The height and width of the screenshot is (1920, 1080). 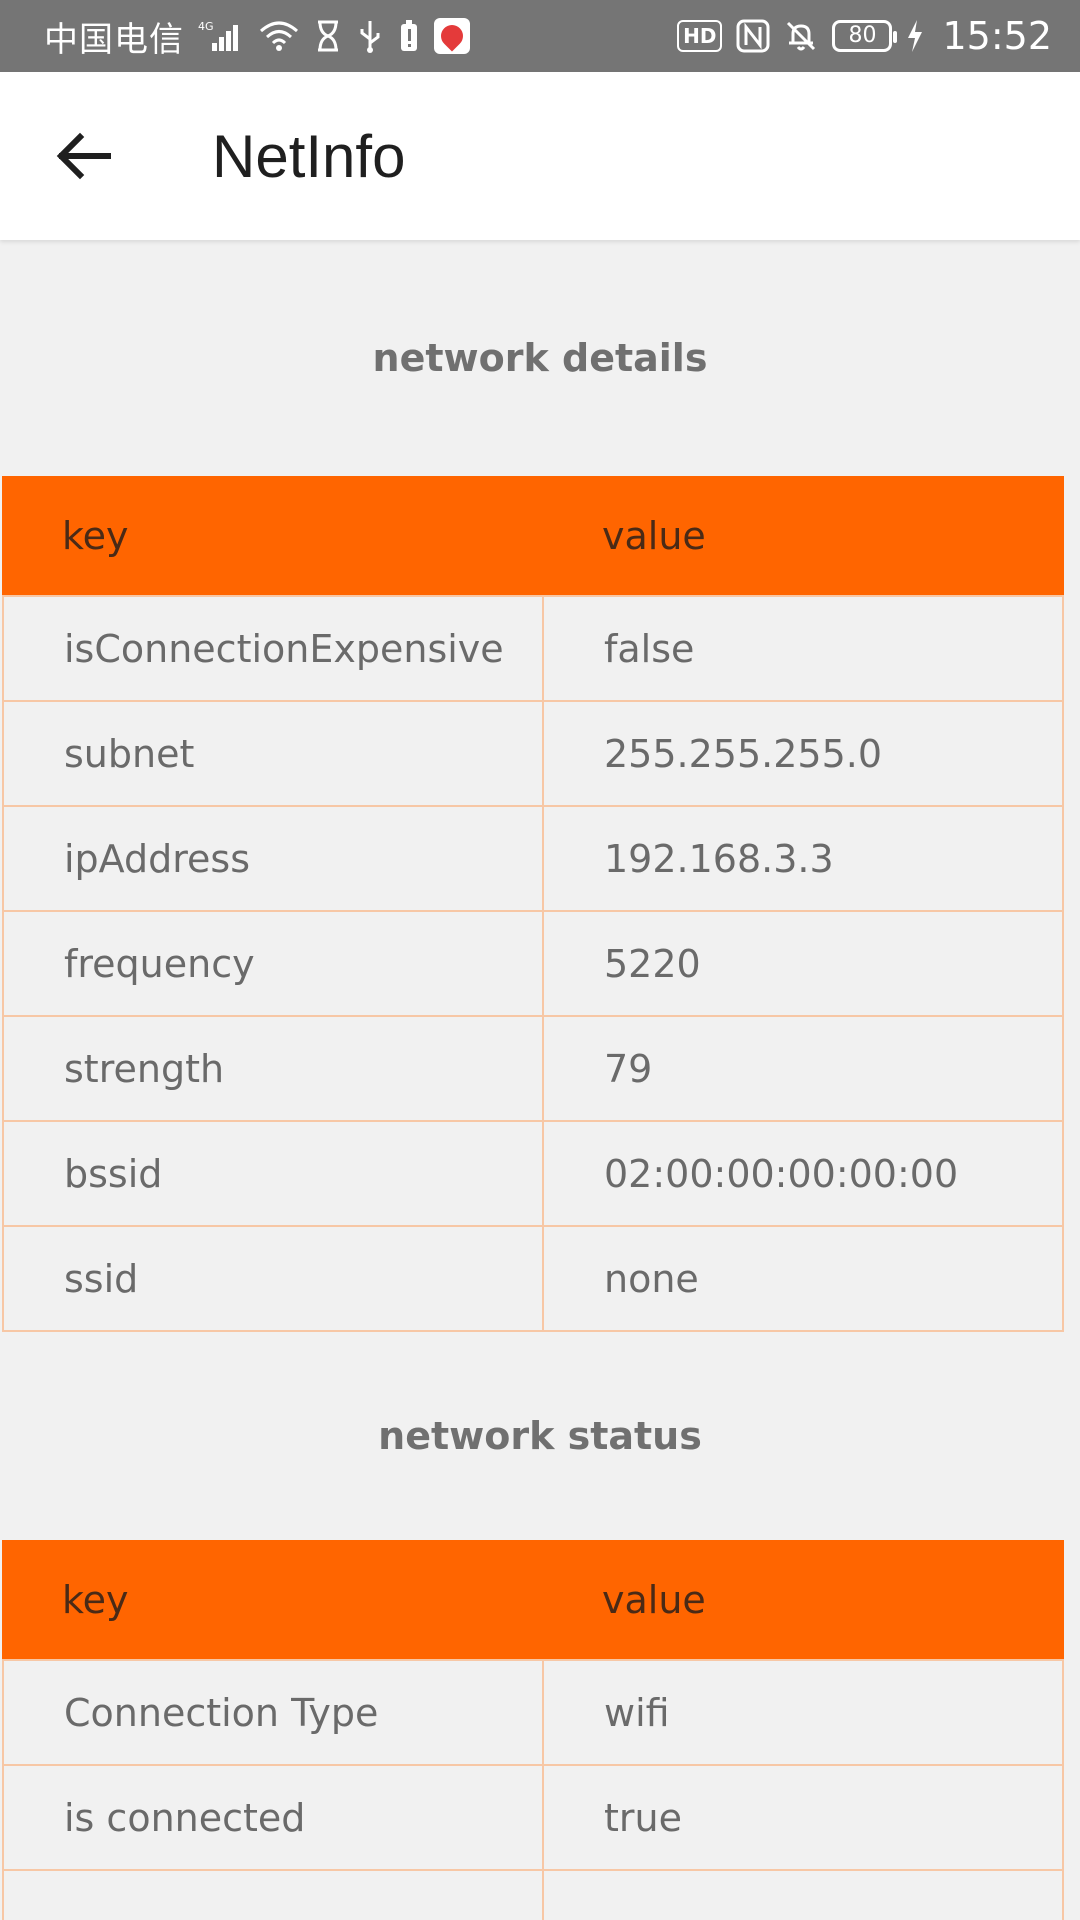 I want to click on signal-icon: 4G, so click(x=221, y=36).